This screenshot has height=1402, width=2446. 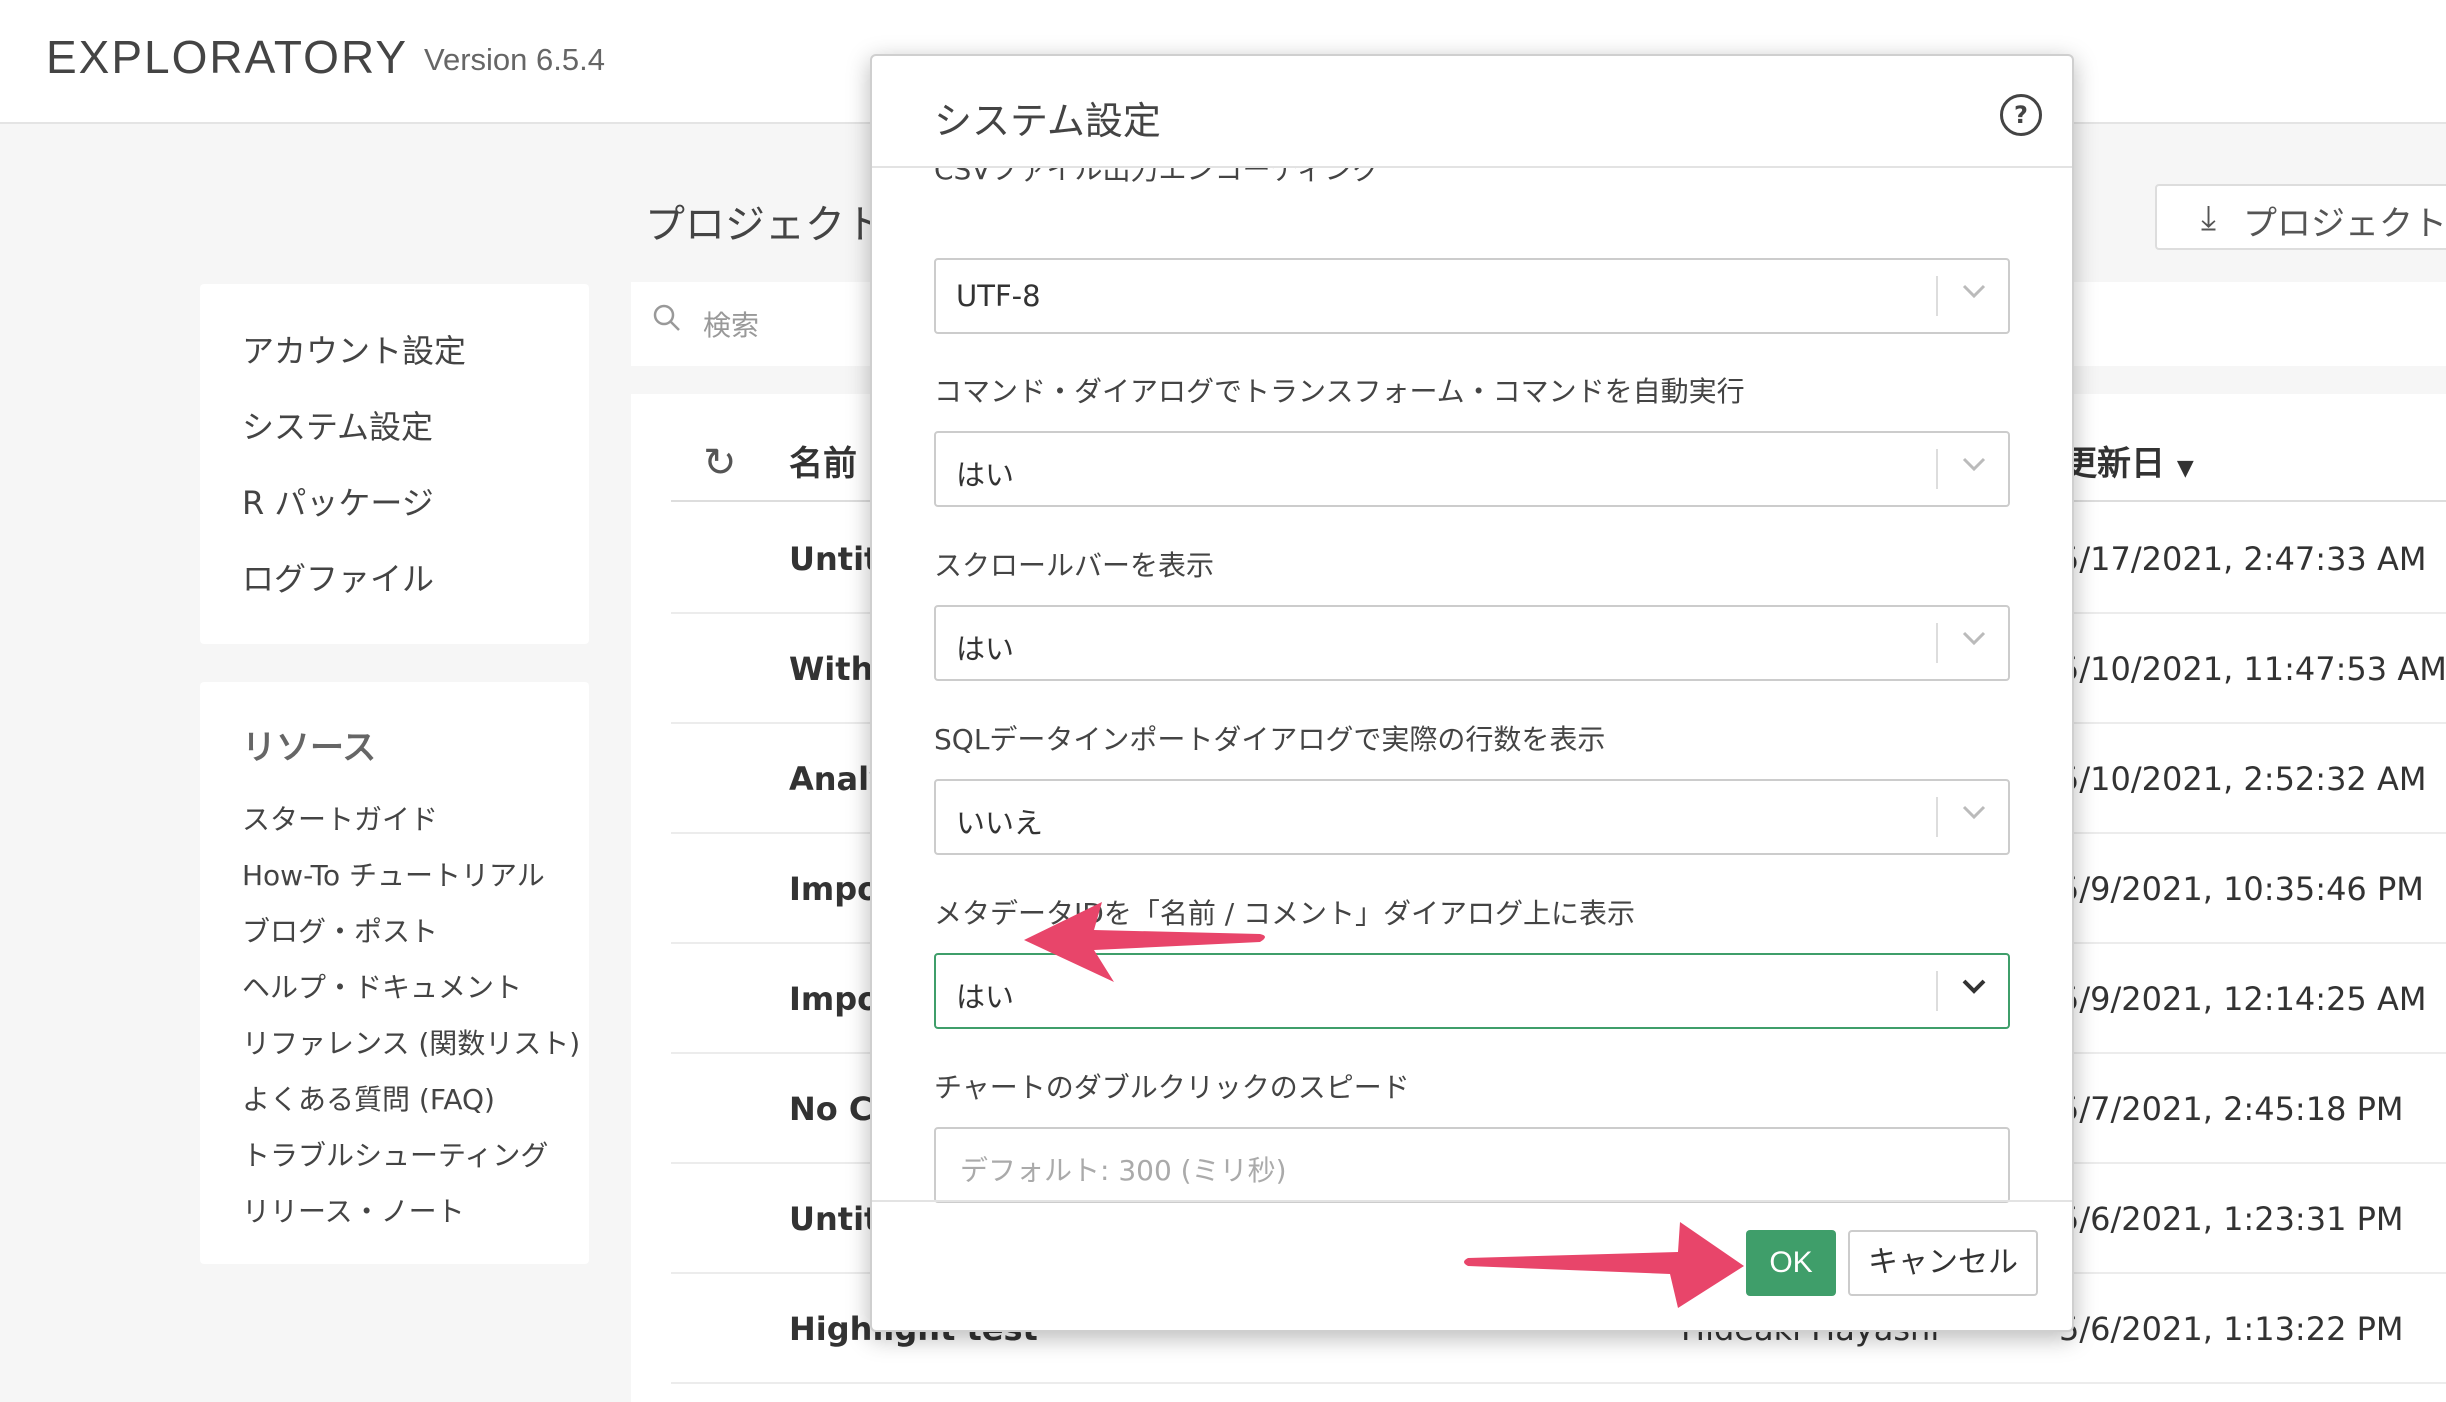 What do you see at coordinates (2241, 889) in the screenshot?
I see `project-updated: 5/9/2021, 10:35:46 PM` at bounding box center [2241, 889].